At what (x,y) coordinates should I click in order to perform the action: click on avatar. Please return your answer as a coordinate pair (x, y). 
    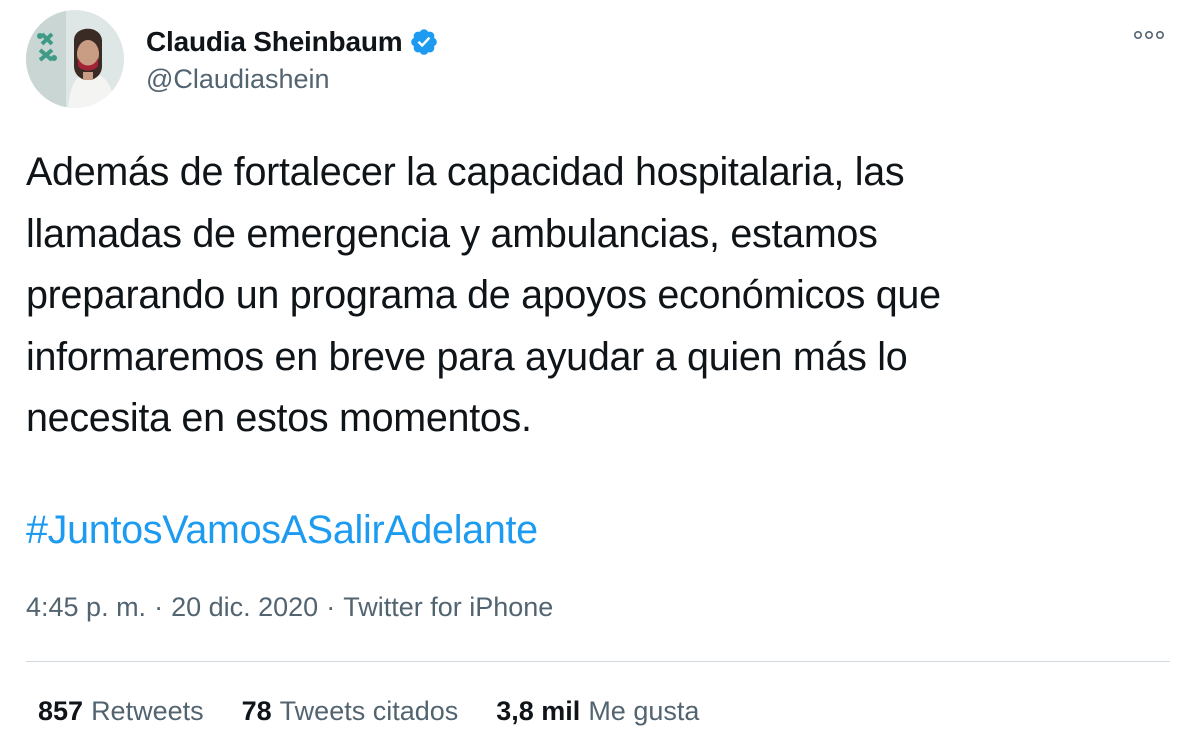
    Looking at the image, I should click on (75, 59).